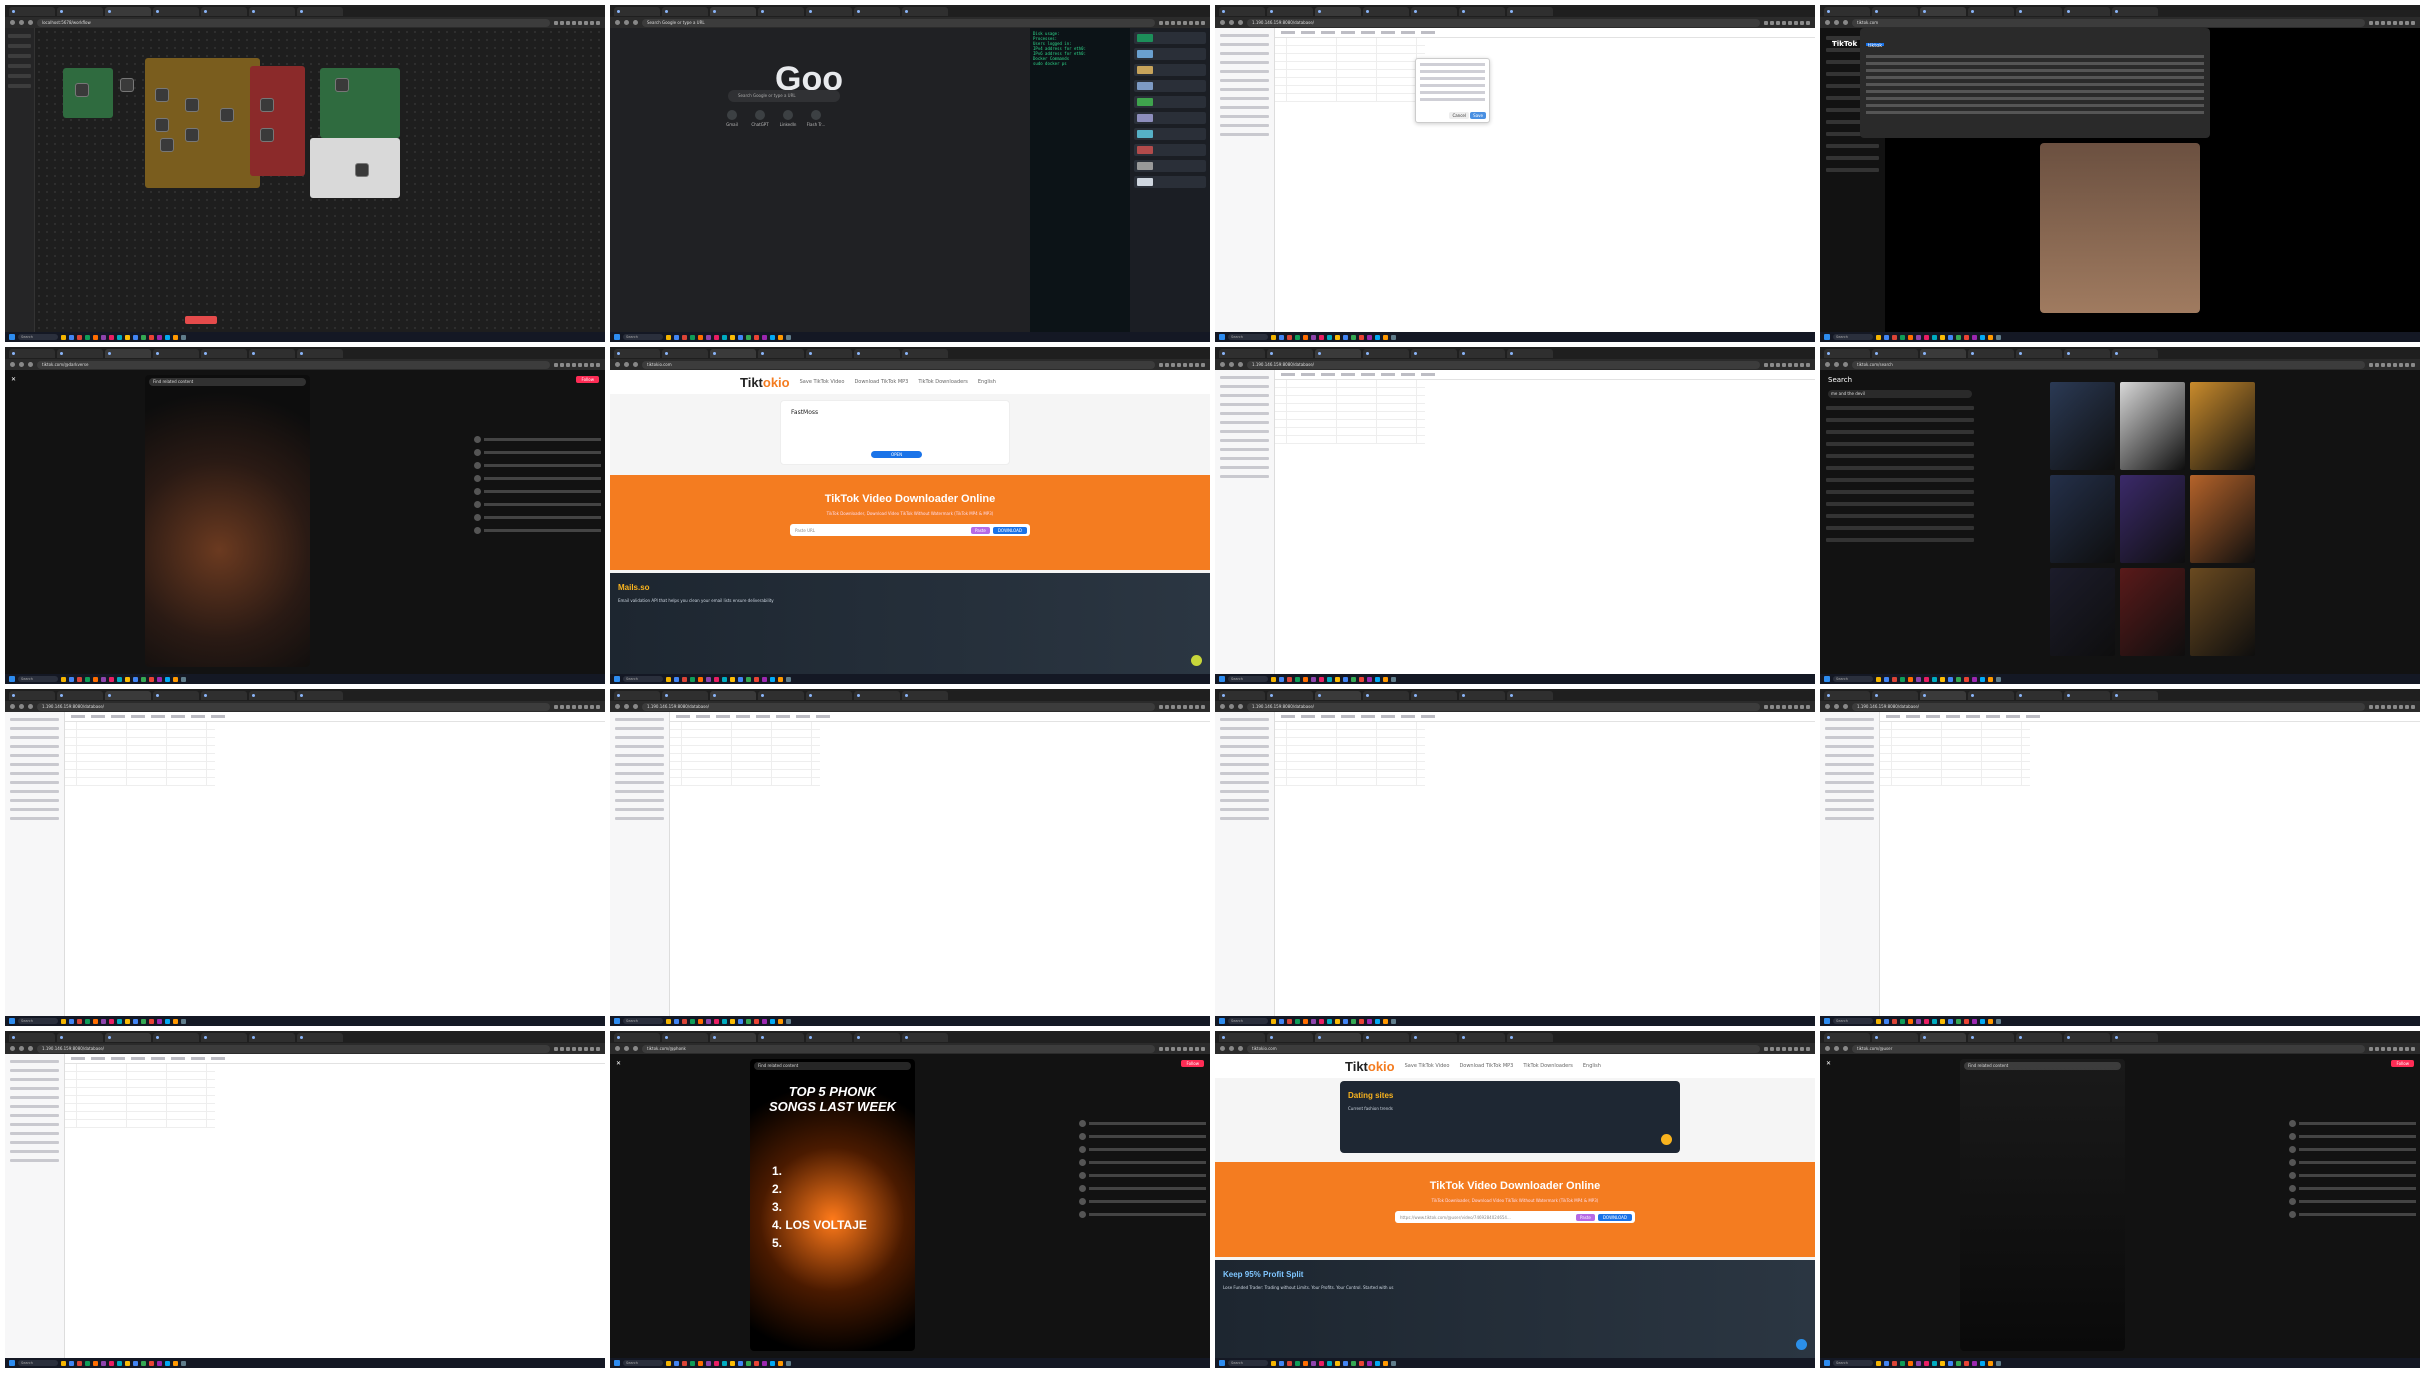 The width and height of the screenshot is (2425, 1373). I want to click on paste-button: Paste, so click(980, 530).